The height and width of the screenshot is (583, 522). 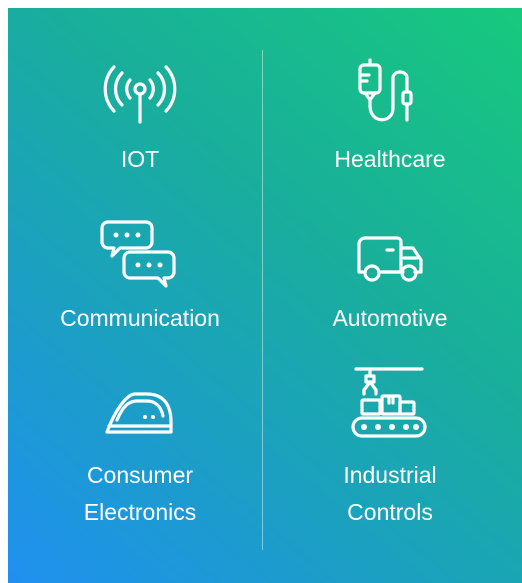 What do you see at coordinates (390, 402) in the screenshot?
I see `robotic-conveyor-icon` at bounding box center [390, 402].